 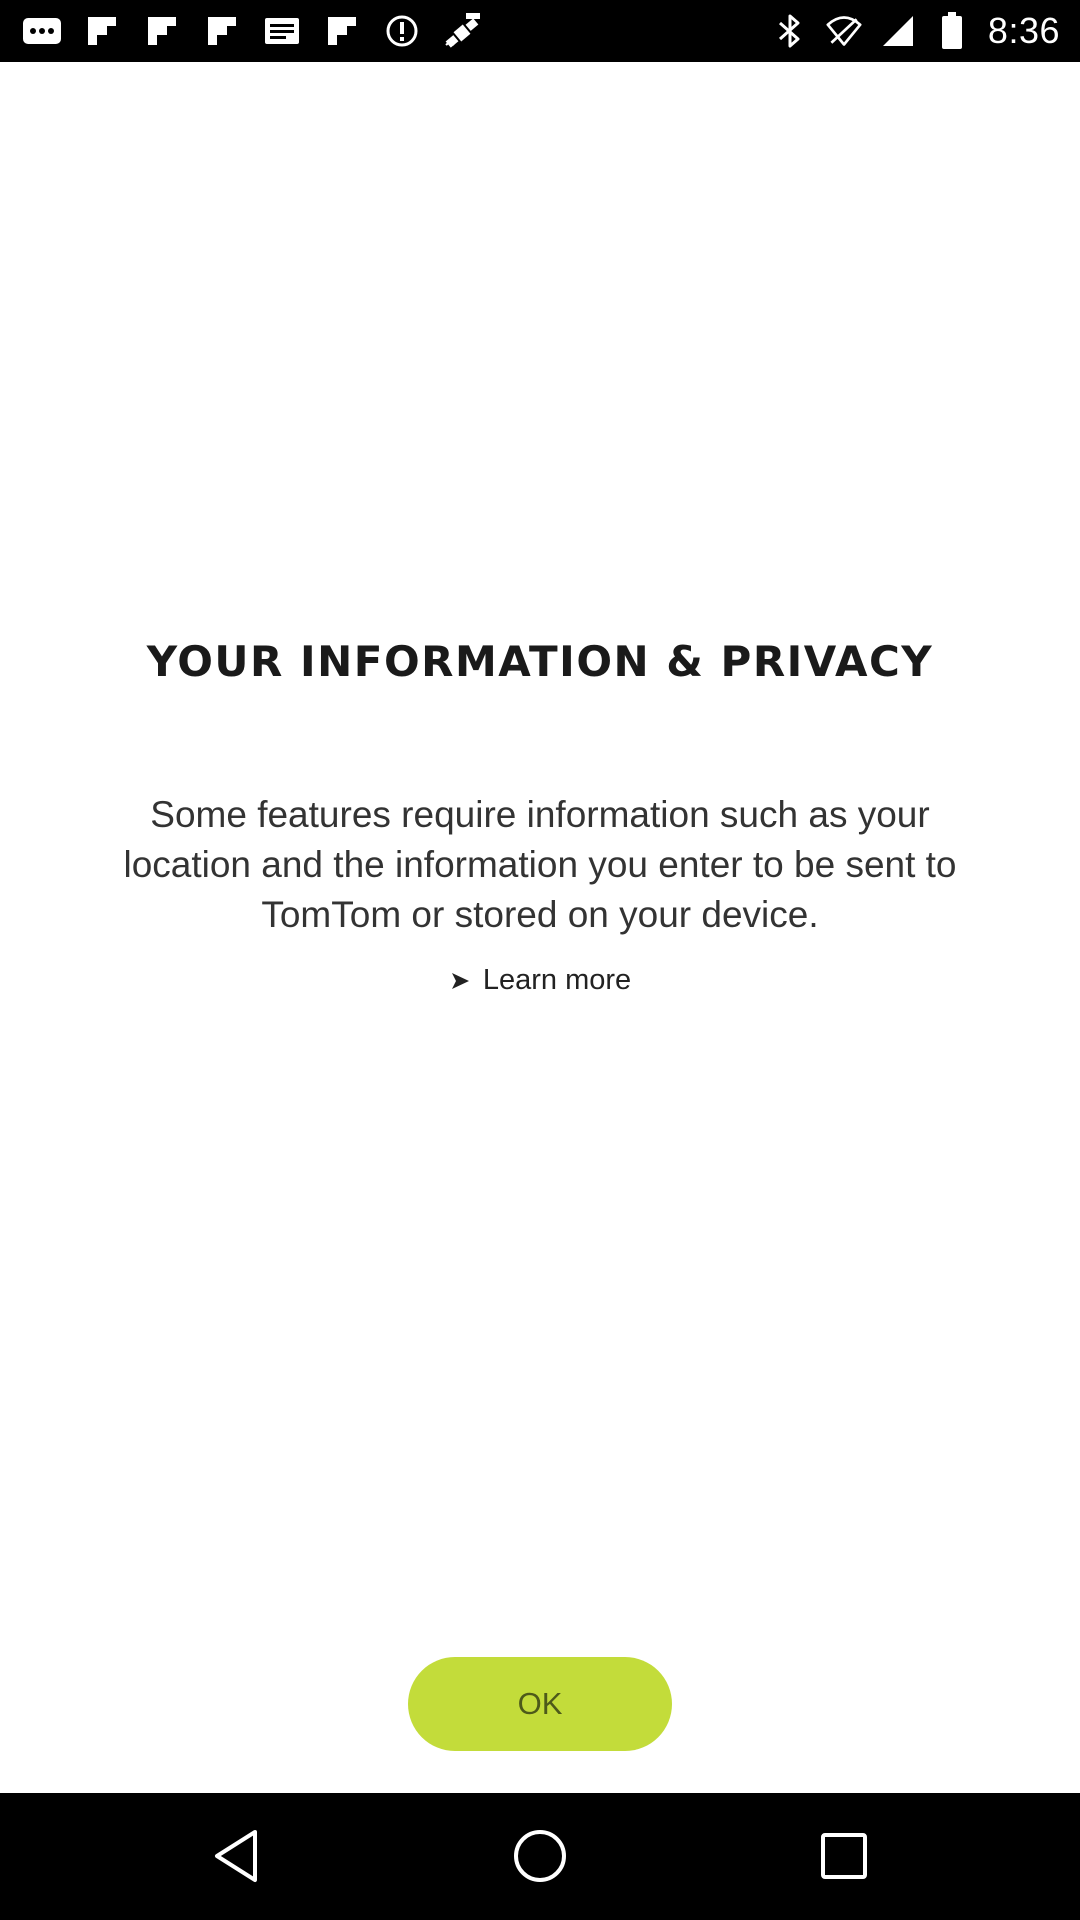 What do you see at coordinates (952, 31) in the screenshot?
I see `battery-icon` at bounding box center [952, 31].